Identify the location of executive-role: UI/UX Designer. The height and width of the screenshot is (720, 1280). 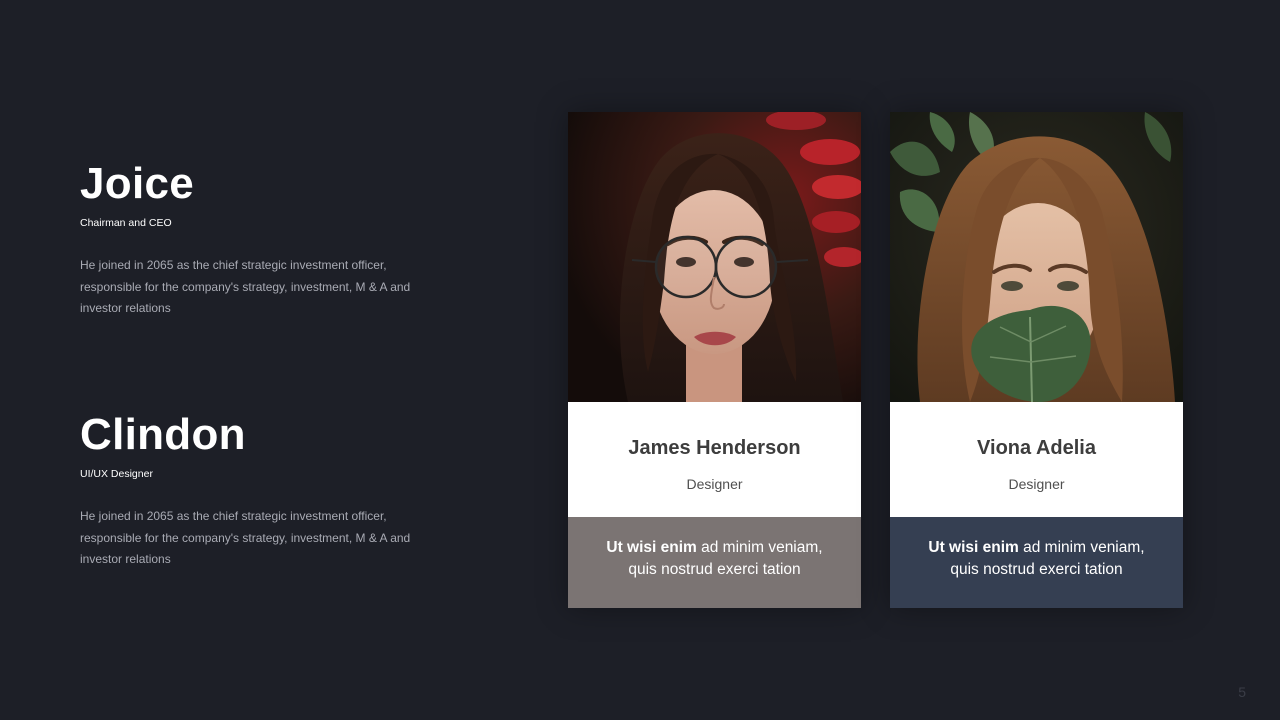
(116, 474).